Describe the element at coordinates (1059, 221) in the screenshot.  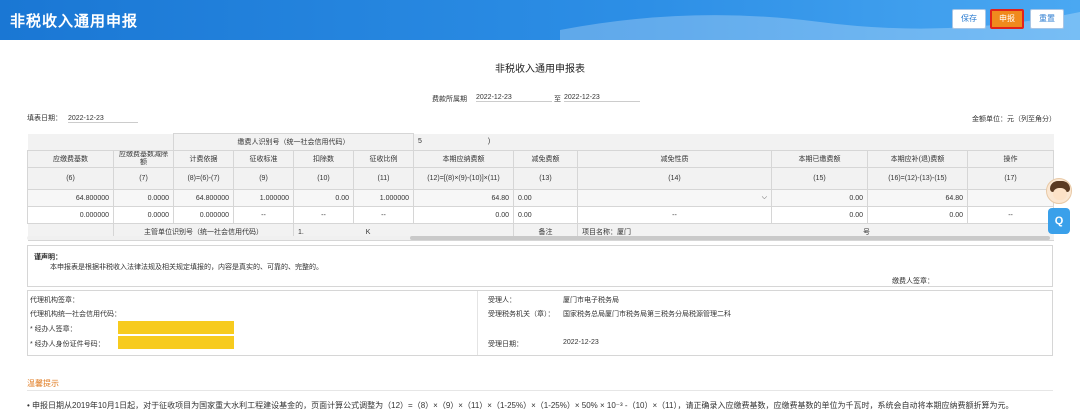
I see `chat-icon: Q` at that location.